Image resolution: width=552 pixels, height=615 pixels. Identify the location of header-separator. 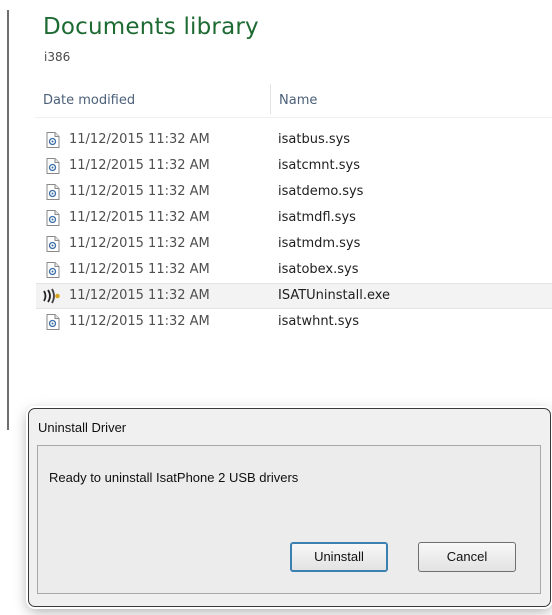
(293, 117).